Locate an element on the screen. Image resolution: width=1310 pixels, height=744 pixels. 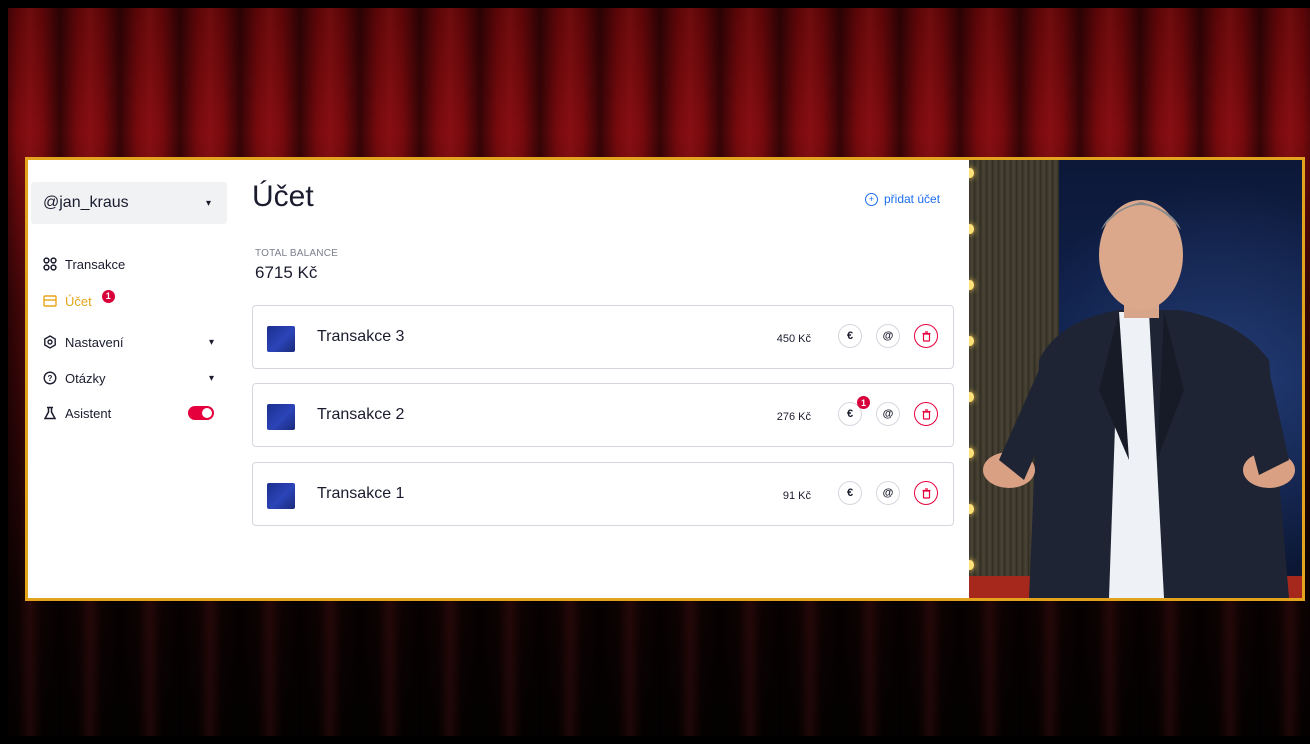
presenter-image is located at coordinates (1139, 399).